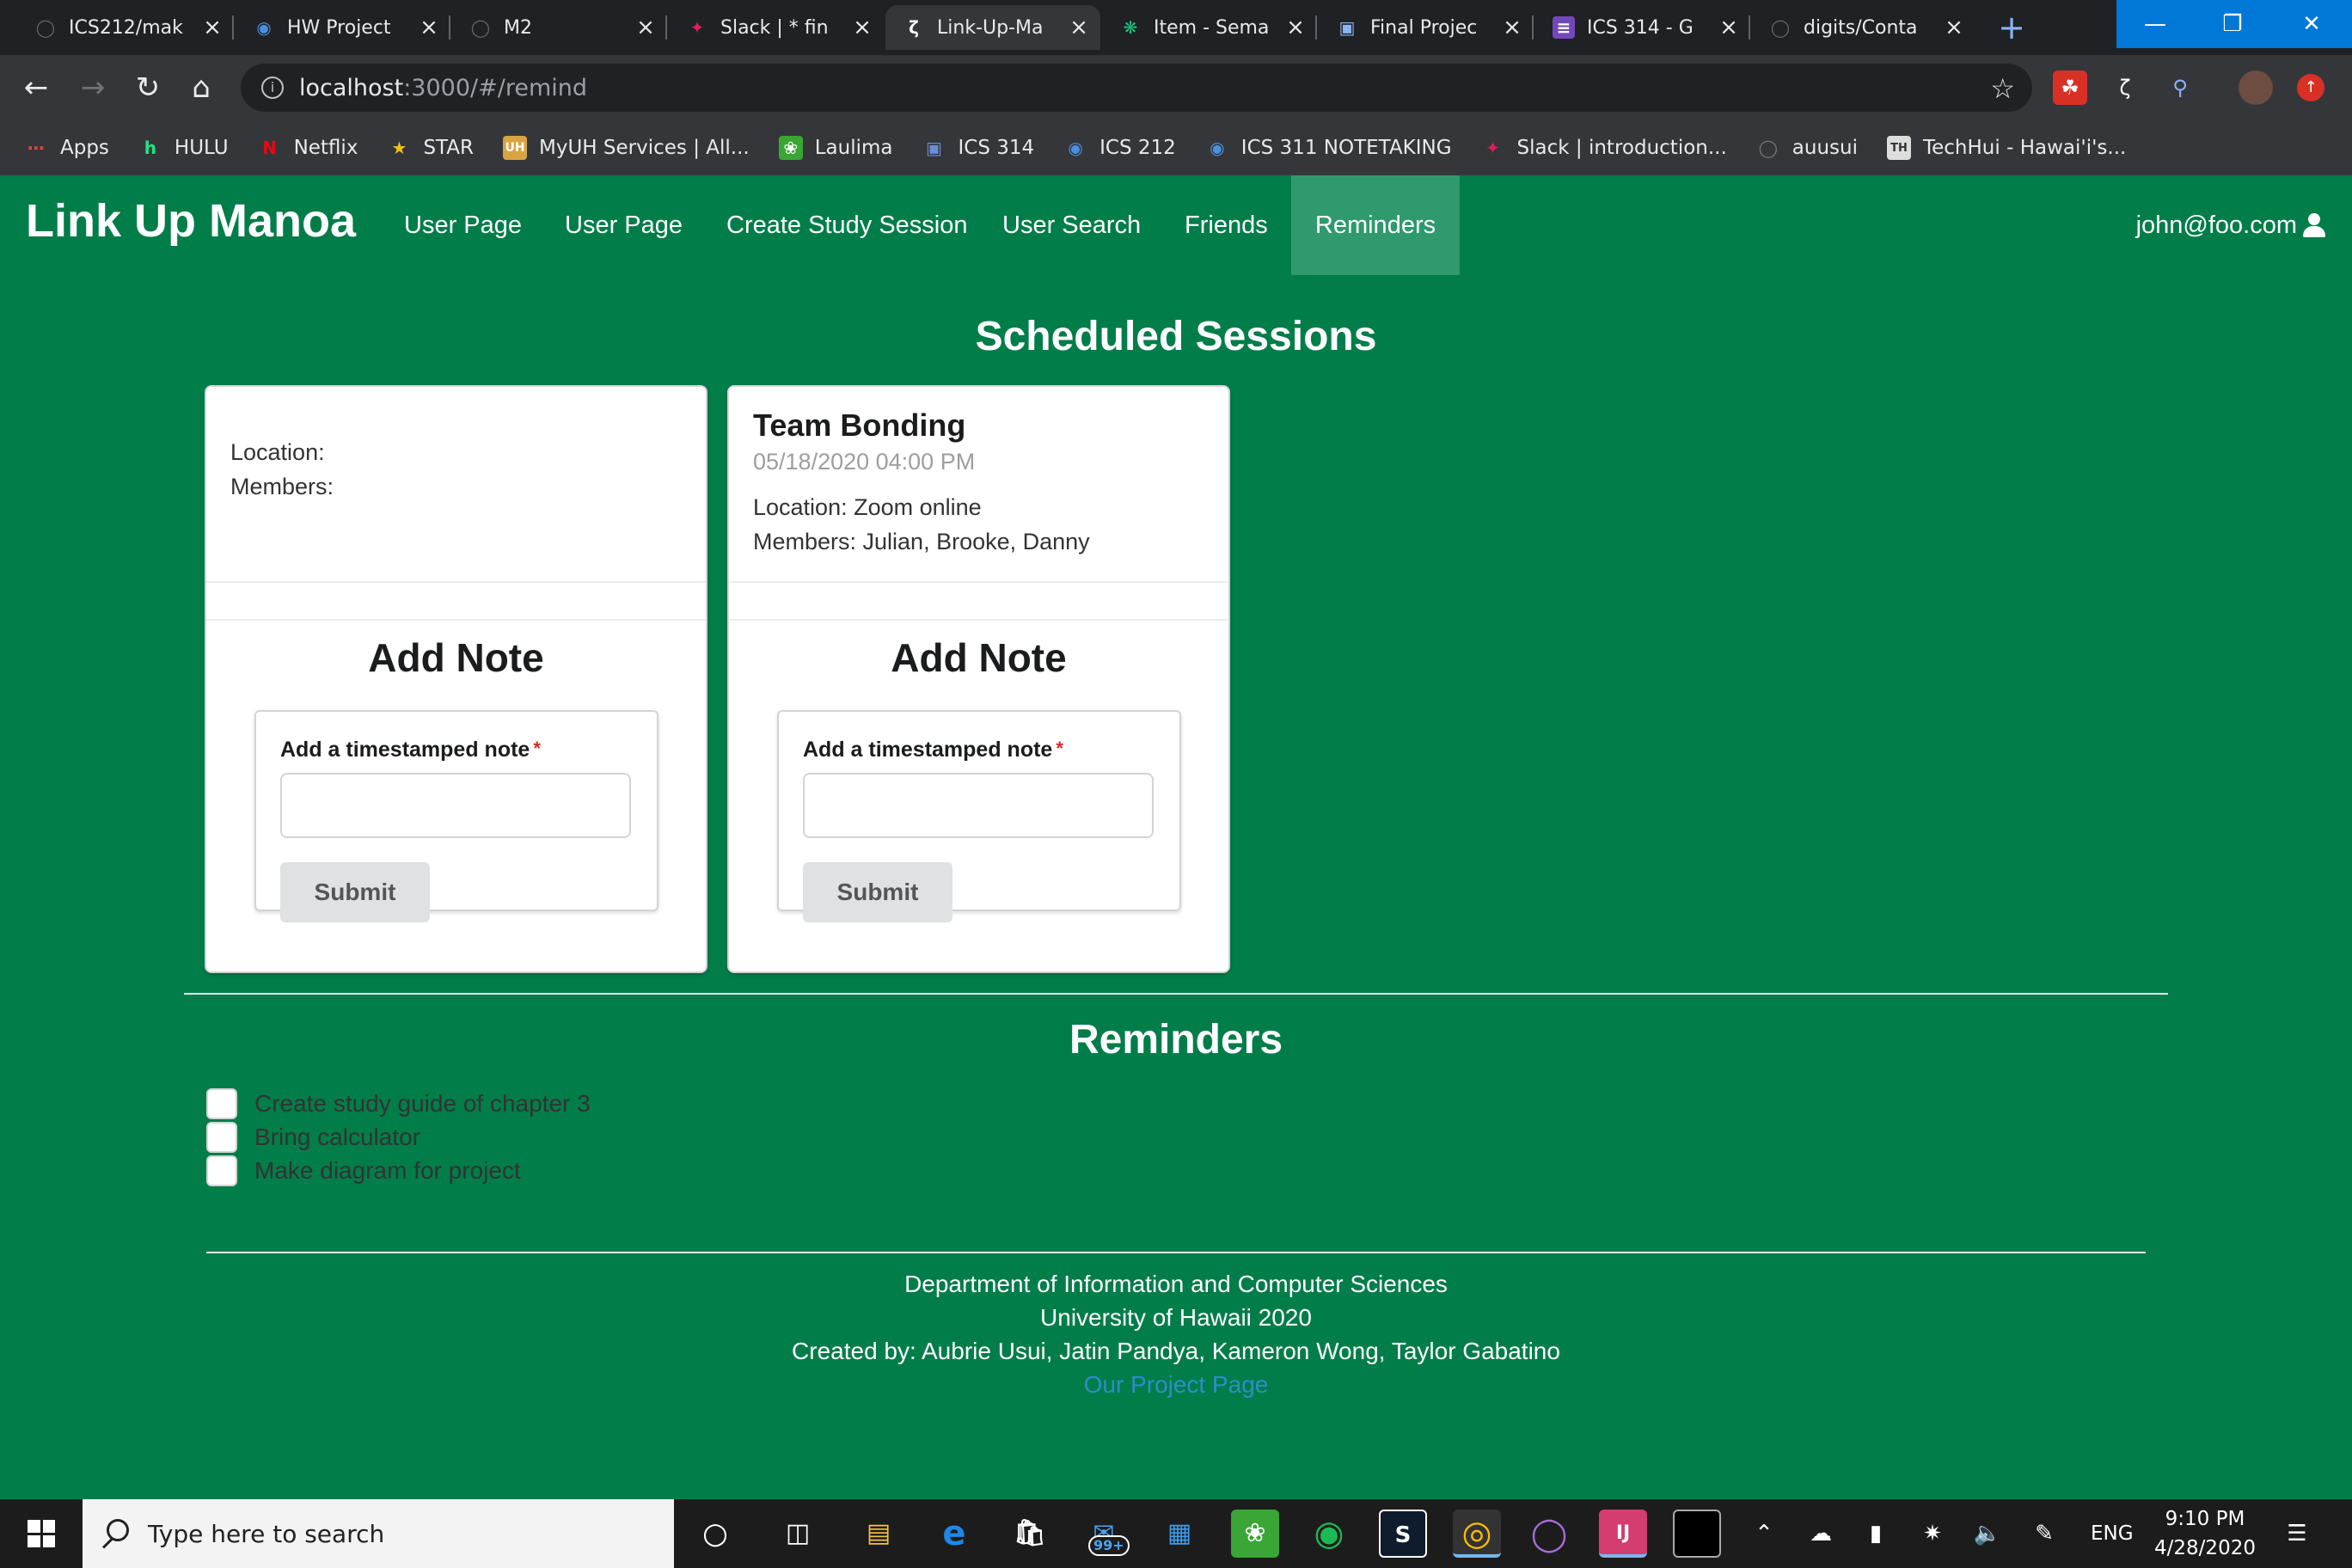 This screenshot has width=2352, height=1568. I want to click on browser-tab: ✦ Slack | * fin ×, so click(776, 27).